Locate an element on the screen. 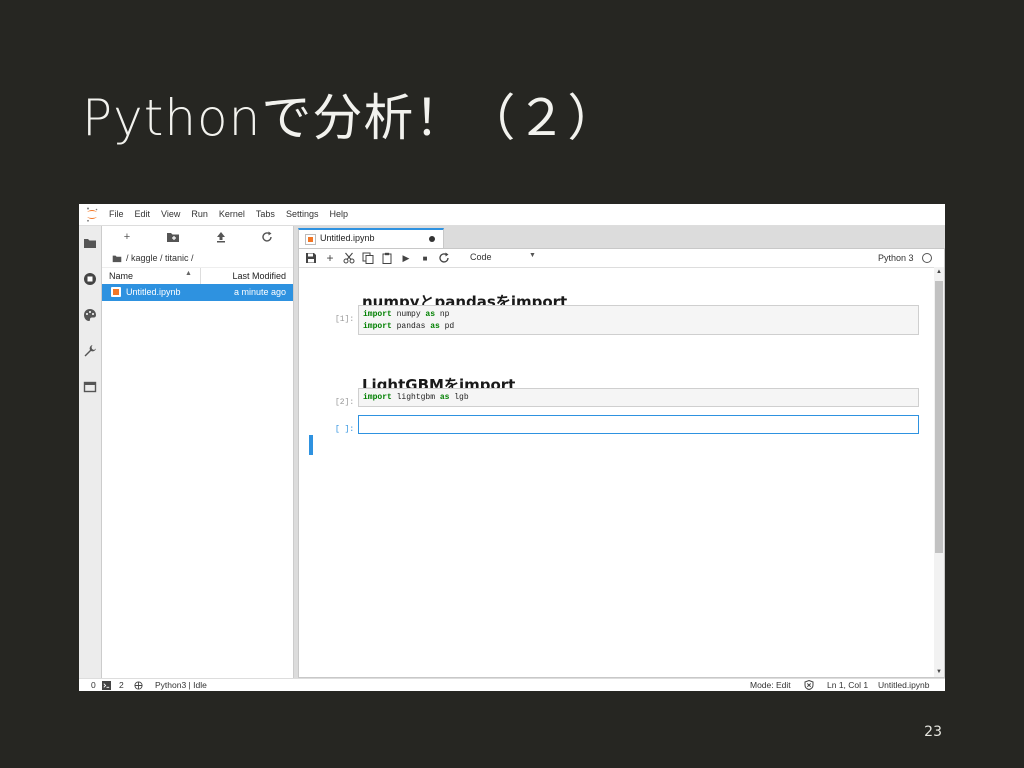 The height and width of the screenshot is (768, 1024). column-divider is located at coordinates (200, 276).